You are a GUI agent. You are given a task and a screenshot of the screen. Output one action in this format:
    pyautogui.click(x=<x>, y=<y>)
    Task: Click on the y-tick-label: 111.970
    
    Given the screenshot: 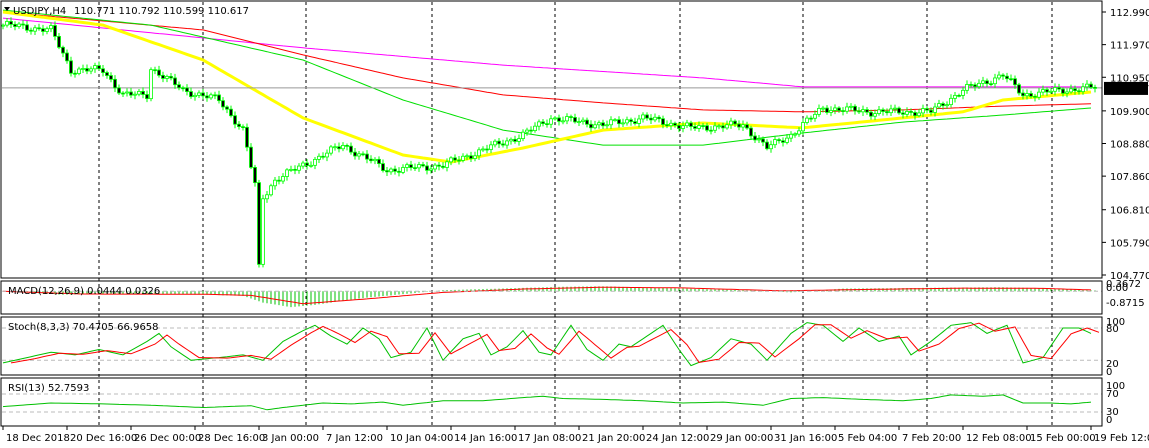 What is the action you would take?
    pyautogui.click(x=1129, y=46)
    